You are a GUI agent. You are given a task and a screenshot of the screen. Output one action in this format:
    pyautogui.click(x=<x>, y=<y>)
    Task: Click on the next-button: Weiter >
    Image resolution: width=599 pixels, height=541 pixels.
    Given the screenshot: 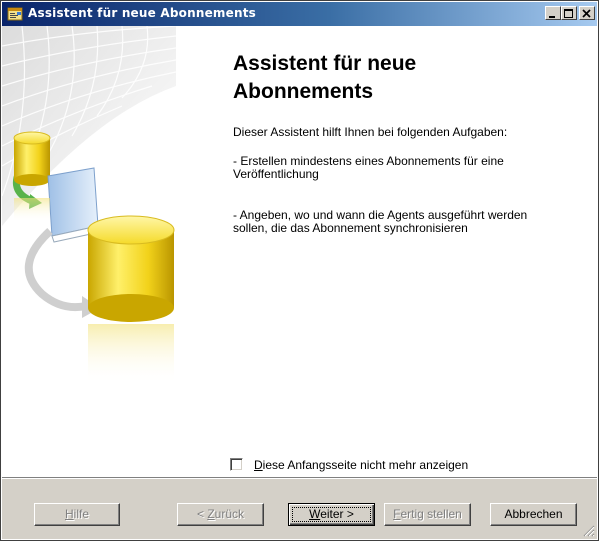 What is the action you would take?
    pyautogui.click(x=331, y=514)
    